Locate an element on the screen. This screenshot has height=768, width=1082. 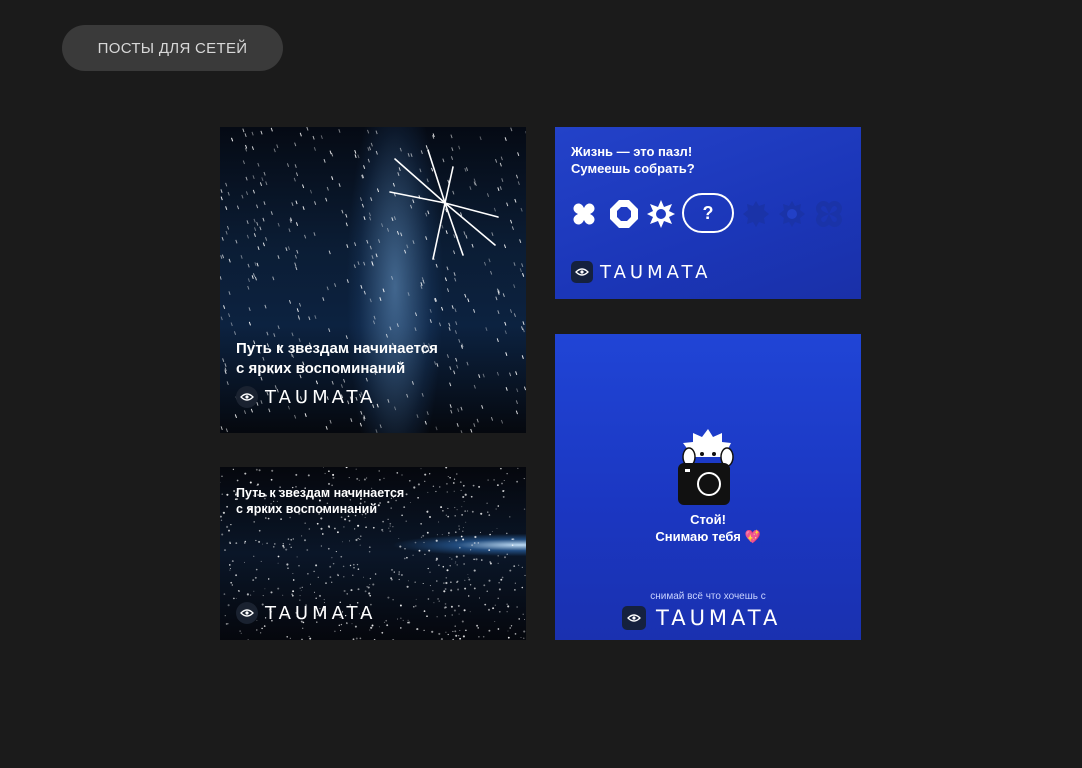
post-caption: Жизнь — это пазл! Сумеешь собрать? is located at coordinates (633, 161).